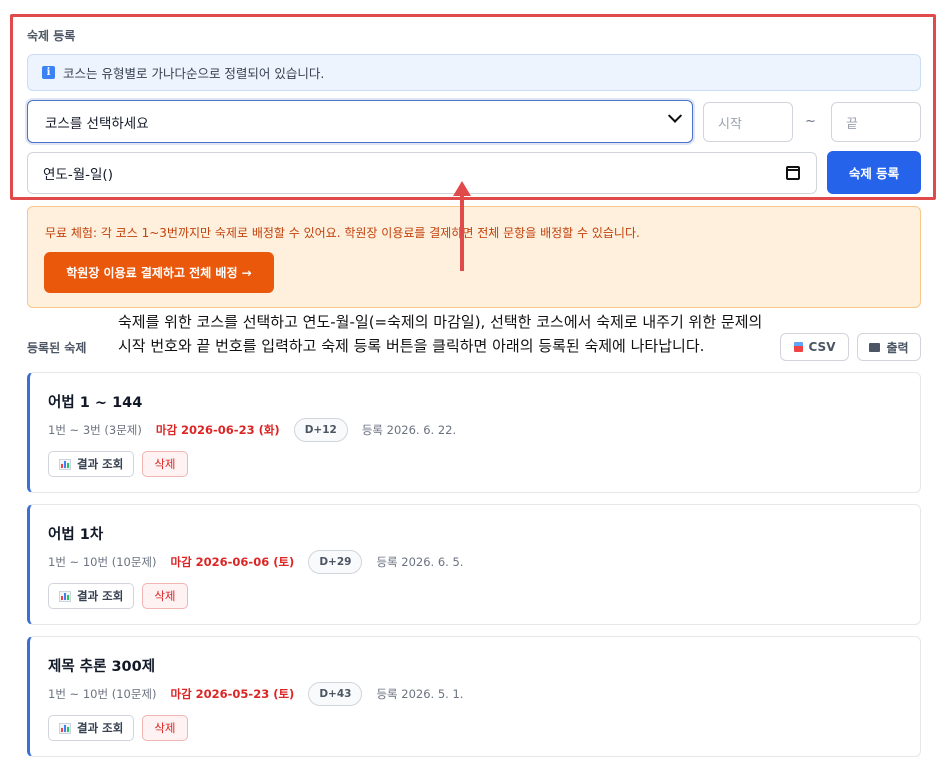 This screenshot has height=760, width=951. What do you see at coordinates (409, 430) in the screenshot?
I see `homework-registered-date: 등록 2026. 6. 22.` at bounding box center [409, 430].